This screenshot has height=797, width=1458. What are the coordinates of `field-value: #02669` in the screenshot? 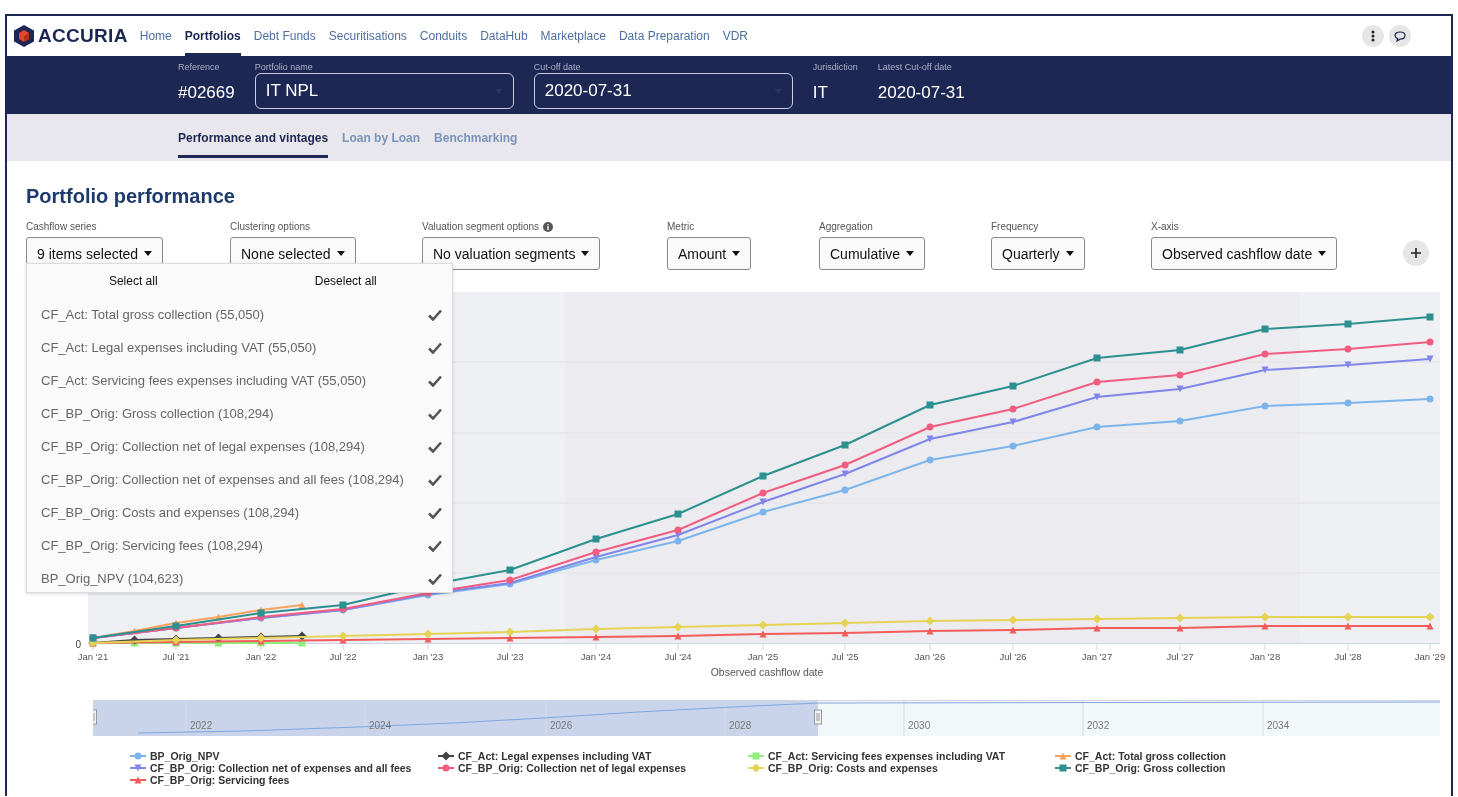 It's located at (206, 93).